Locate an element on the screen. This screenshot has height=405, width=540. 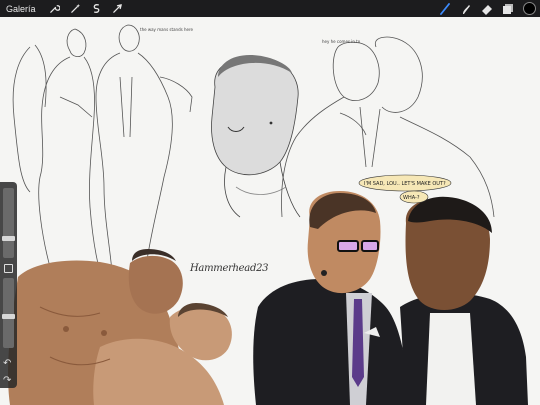
selection-icon is located at coordinates (96, 8).